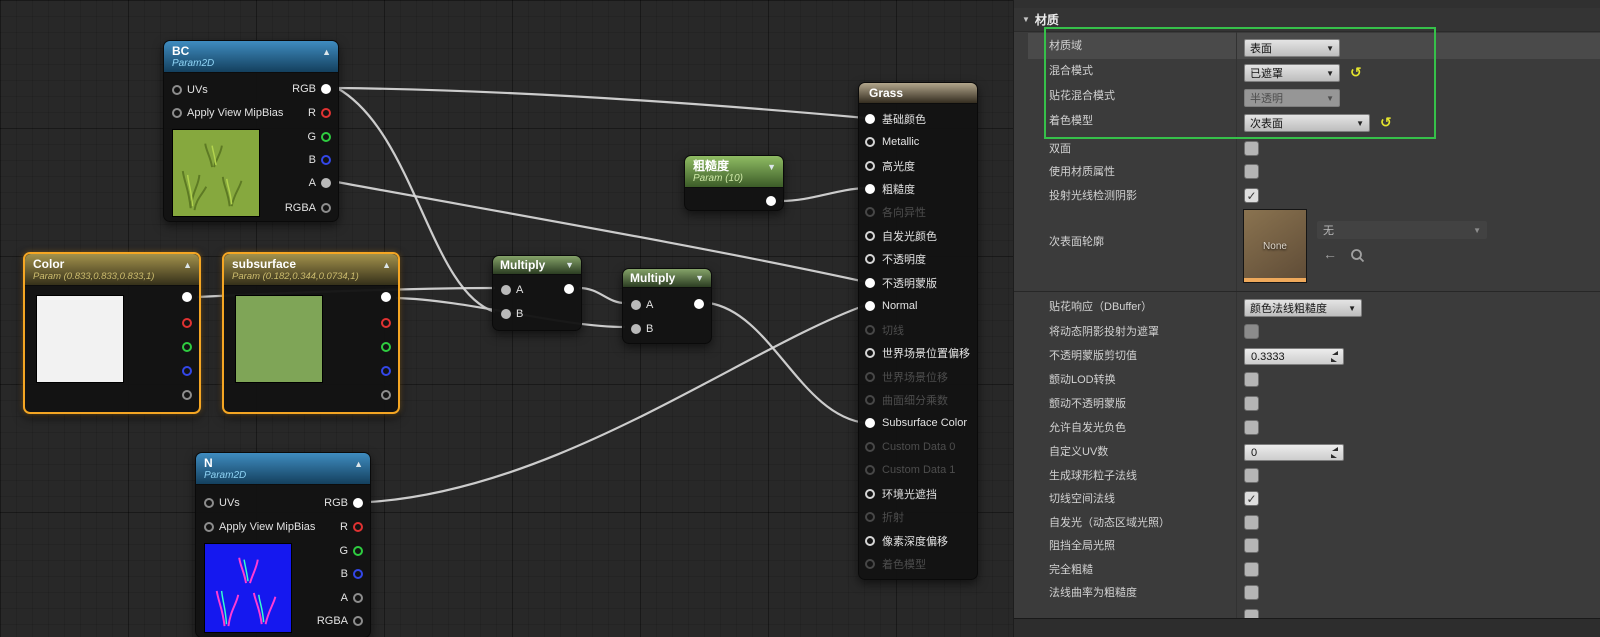 The height and width of the screenshot is (637, 1600). I want to click on dropdown-blend-mode: 已遮罩 ▼, so click(1292, 73).